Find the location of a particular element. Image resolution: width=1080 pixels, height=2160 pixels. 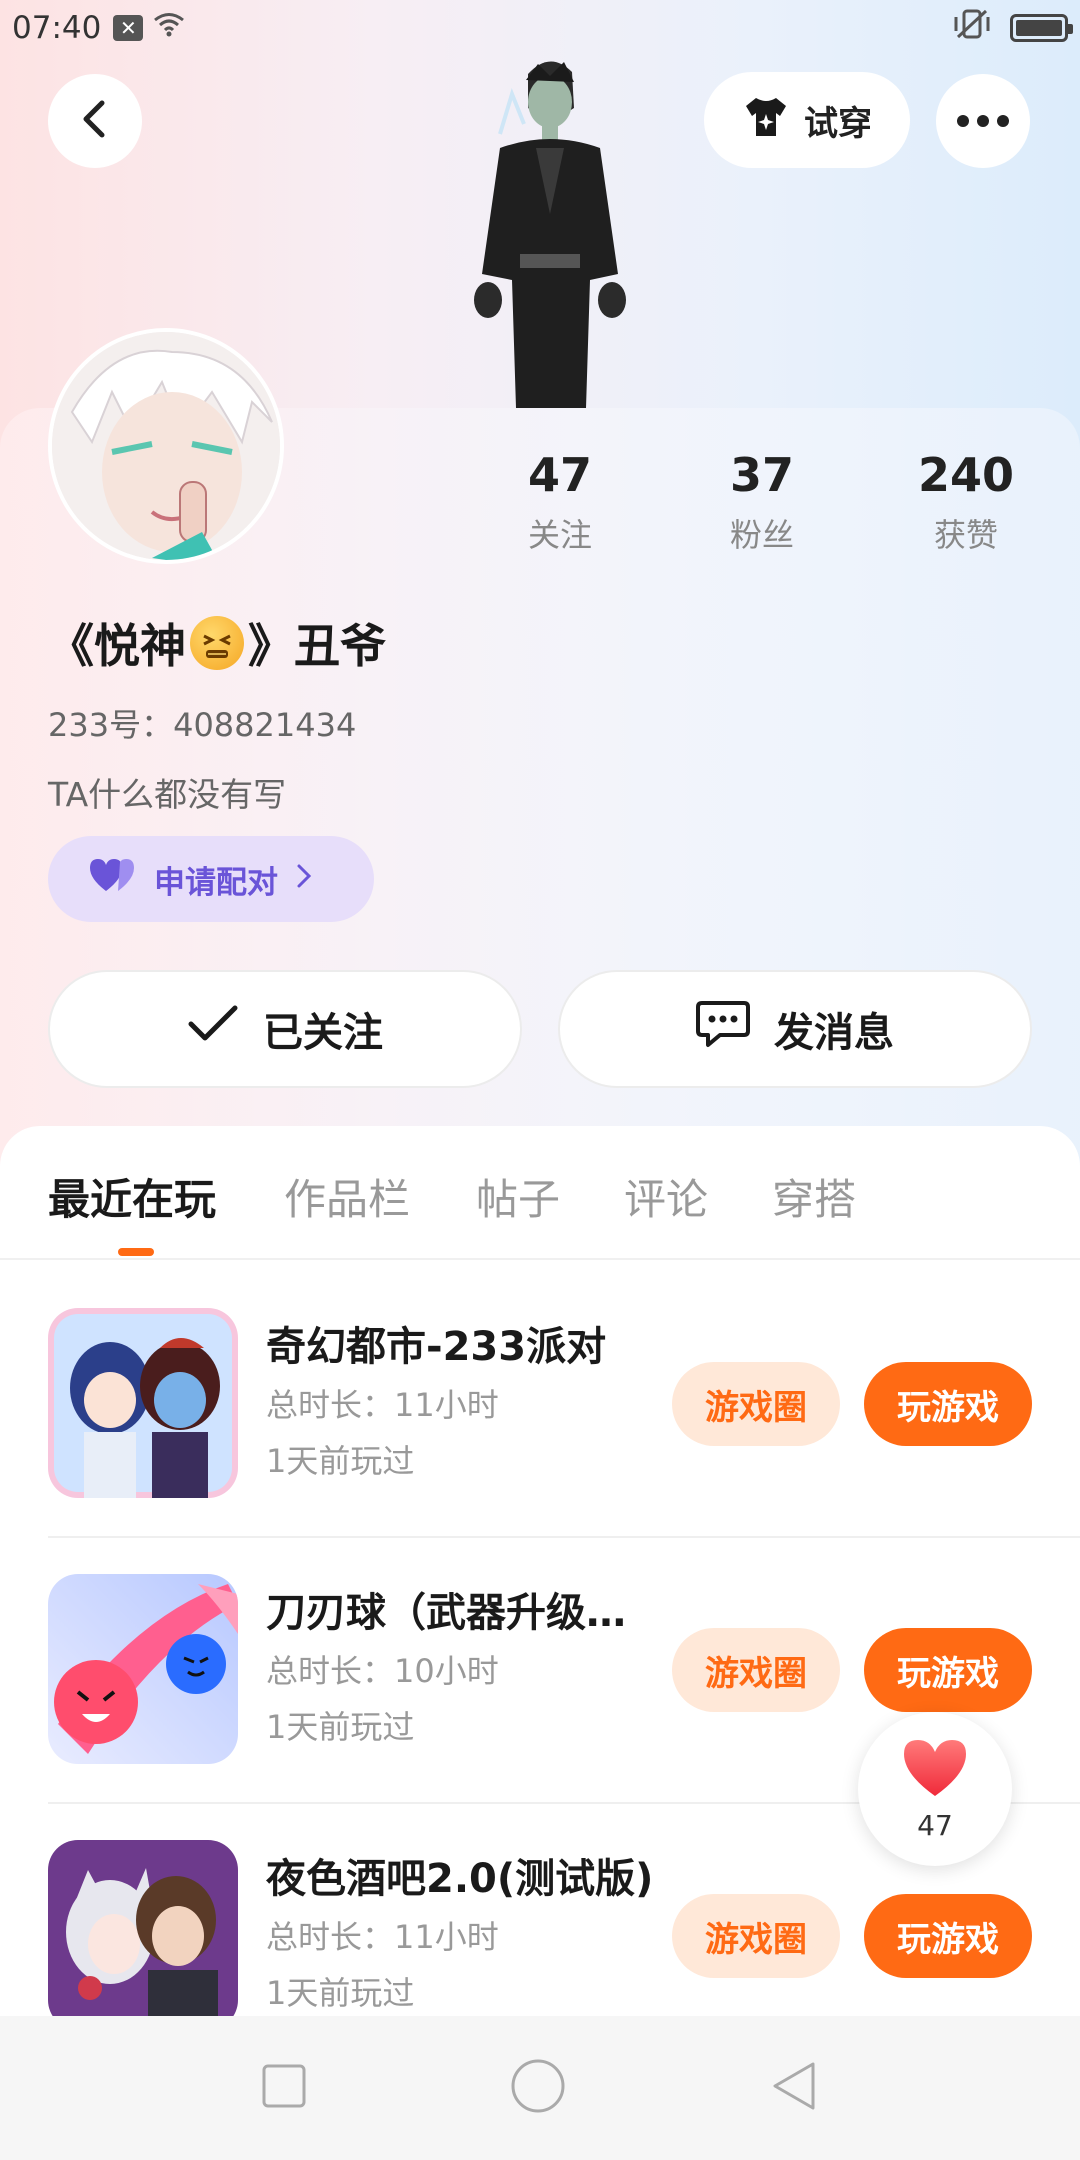

heart-icon is located at coordinates (935, 1770).